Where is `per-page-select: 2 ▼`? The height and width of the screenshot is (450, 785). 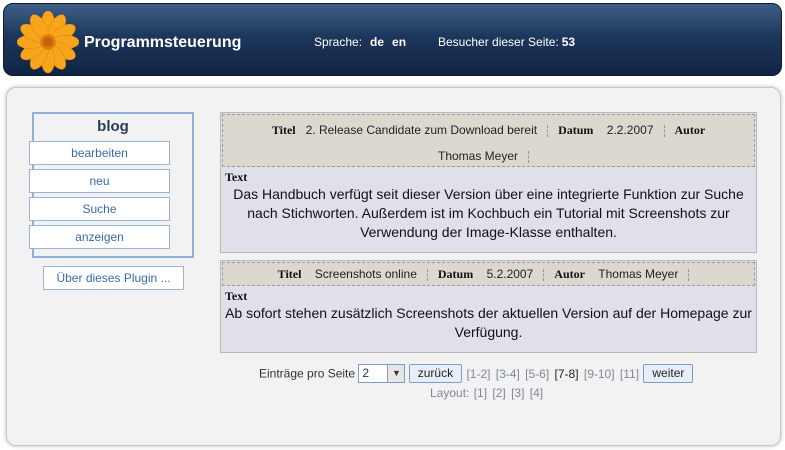
per-page-select: 2 ▼ is located at coordinates (382, 373).